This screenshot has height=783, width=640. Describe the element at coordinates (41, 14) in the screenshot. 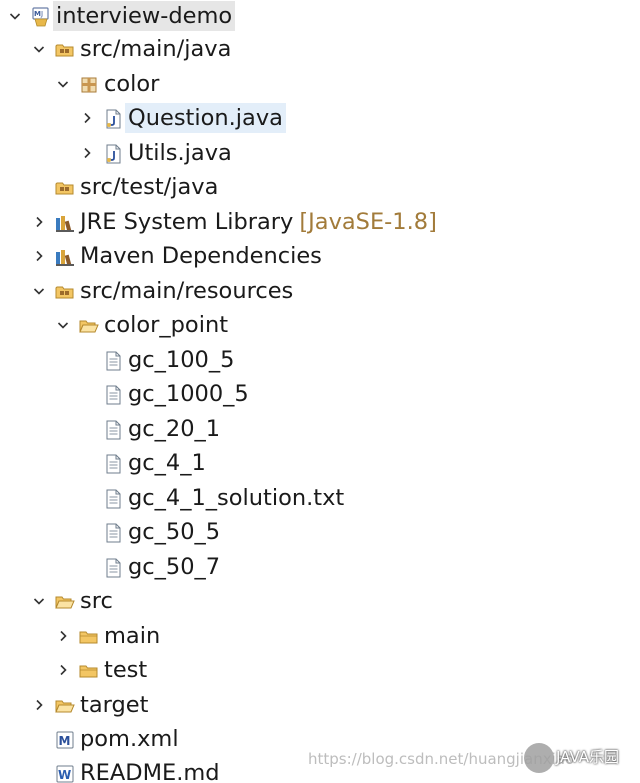

I see `svg-text: J` at that location.